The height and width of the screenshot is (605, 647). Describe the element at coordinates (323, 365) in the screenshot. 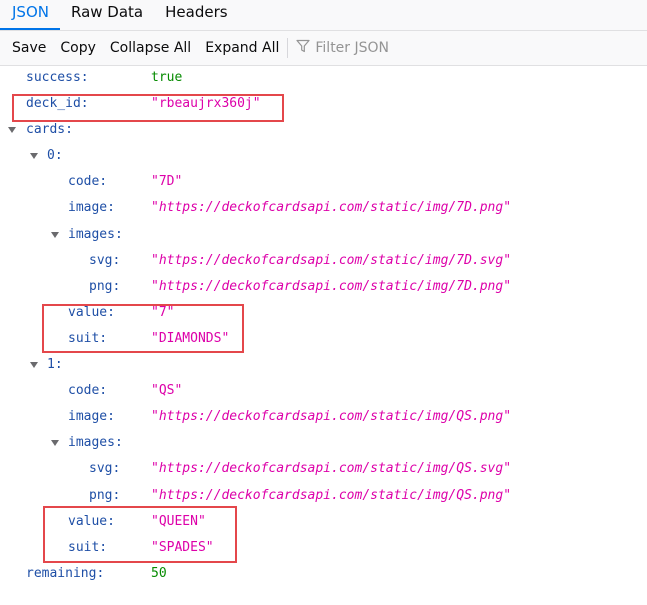

I see `tree-row-card-1: 1:` at that location.